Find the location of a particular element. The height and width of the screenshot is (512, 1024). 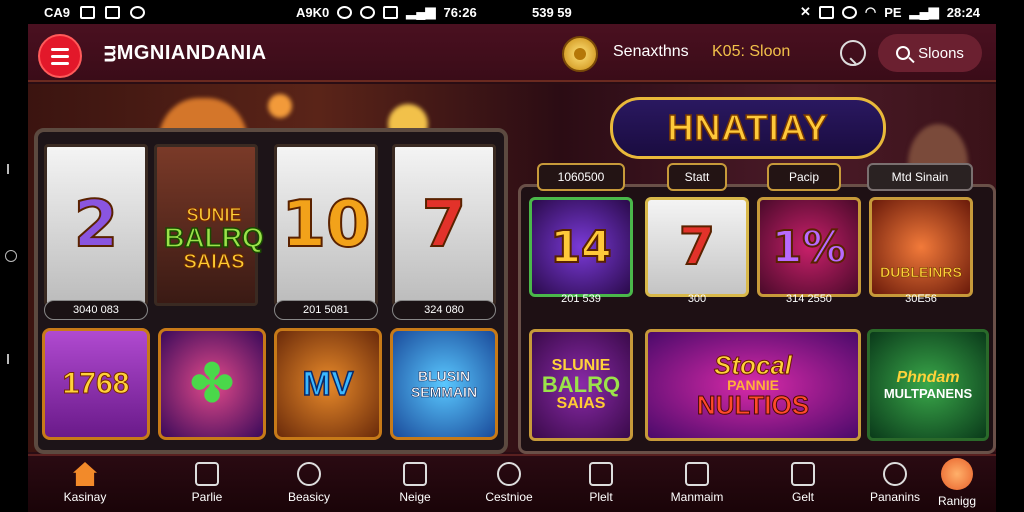

status-right-clock: 28:24 is located at coordinates (963, 12).